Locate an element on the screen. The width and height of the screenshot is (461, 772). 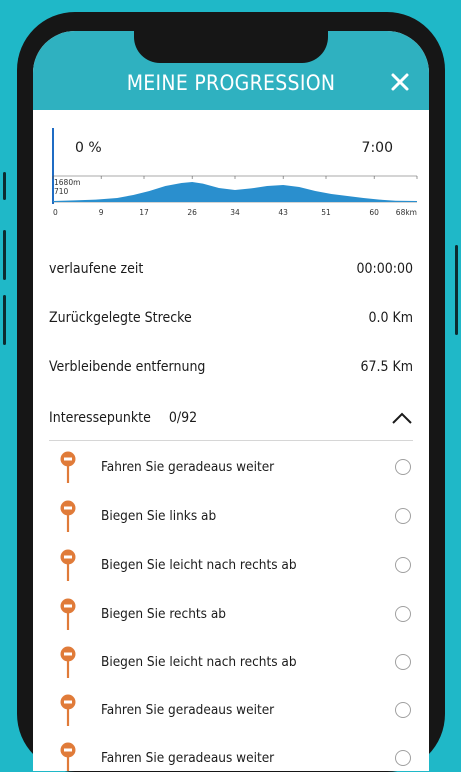
x-tick-label: 17 is located at coordinates (144, 212).